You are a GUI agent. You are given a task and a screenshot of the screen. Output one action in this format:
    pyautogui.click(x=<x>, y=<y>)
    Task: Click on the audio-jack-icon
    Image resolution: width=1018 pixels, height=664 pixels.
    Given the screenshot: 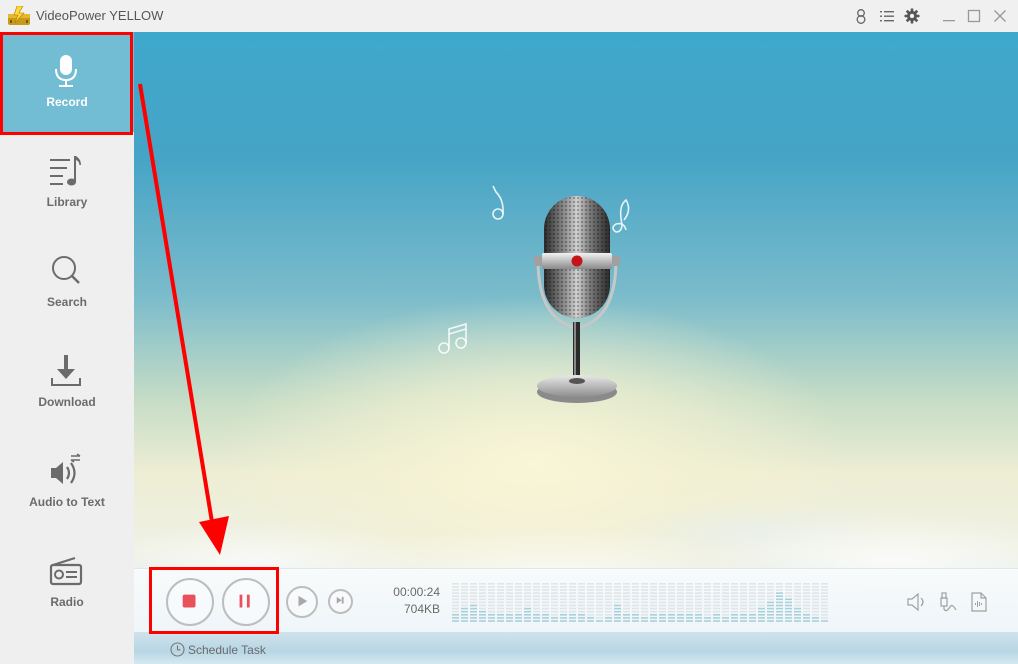 What is the action you would take?
    pyautogui.click(x=949, y=602)
    